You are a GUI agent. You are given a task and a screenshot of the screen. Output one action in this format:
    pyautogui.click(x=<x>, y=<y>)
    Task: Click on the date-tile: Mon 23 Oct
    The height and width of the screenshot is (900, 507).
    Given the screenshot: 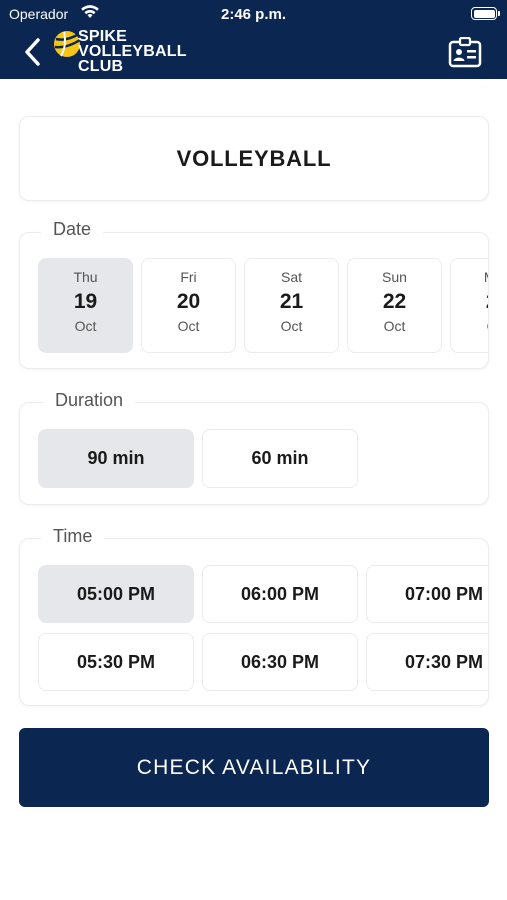 What is the action you would take?
    pyautogui.click(x=469, y=305)
    